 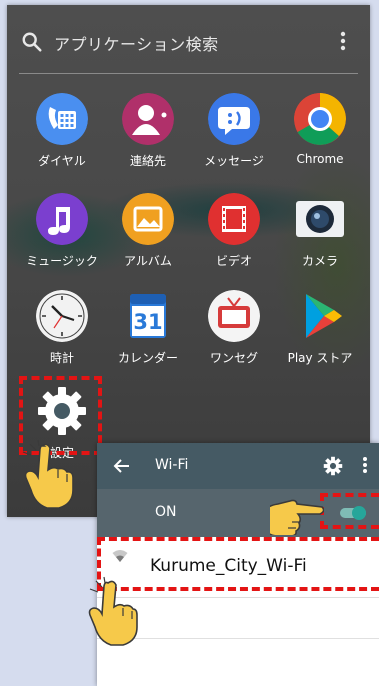 What do you see at coordinates (62, 316) in the screenshot?
I see `clock-icon` at bounding box center [62, 316].